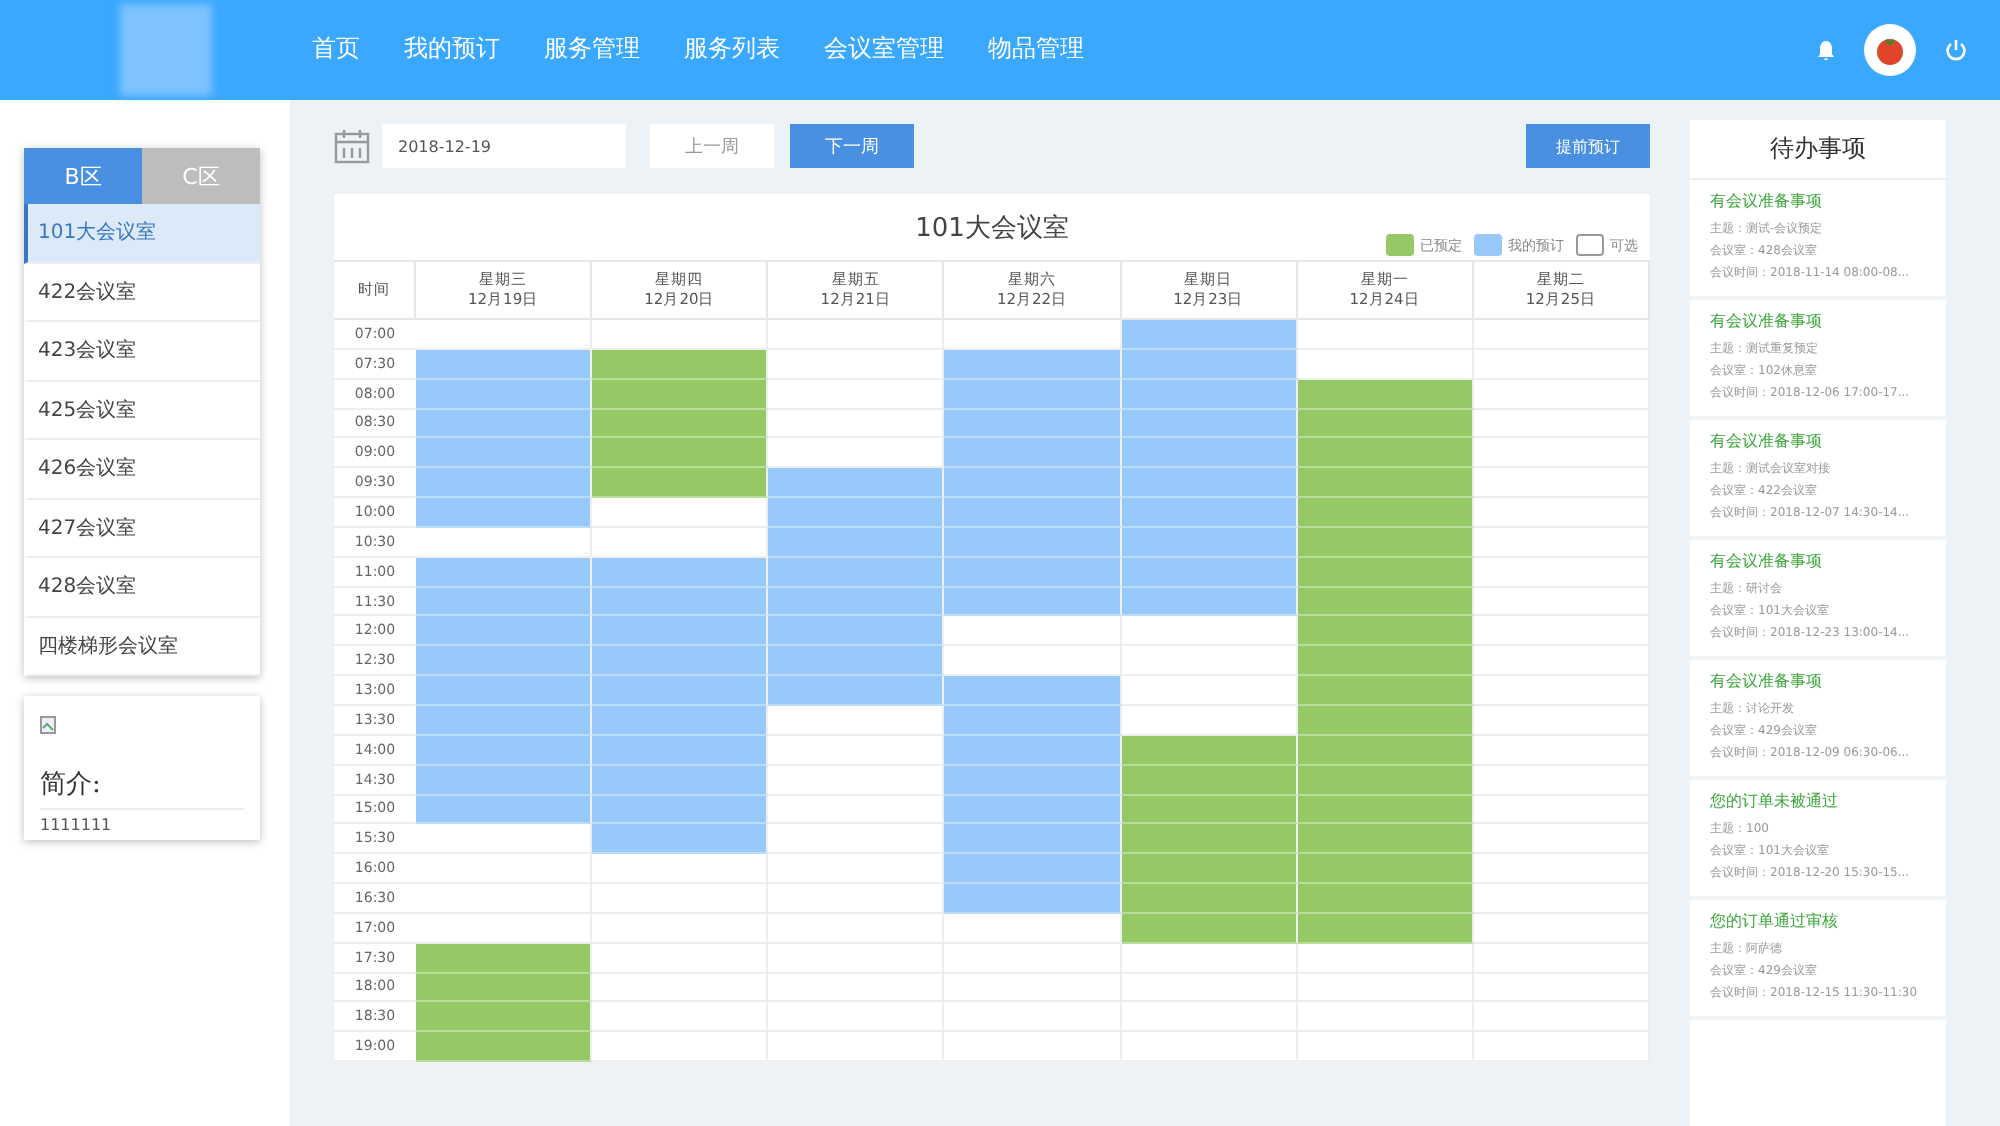 This screenshot has width=2000, height=1126. What do you see at coordinates (83, 176) in the screenshot?
I see `zone-tab: B区` at bounding box center [83, 176].